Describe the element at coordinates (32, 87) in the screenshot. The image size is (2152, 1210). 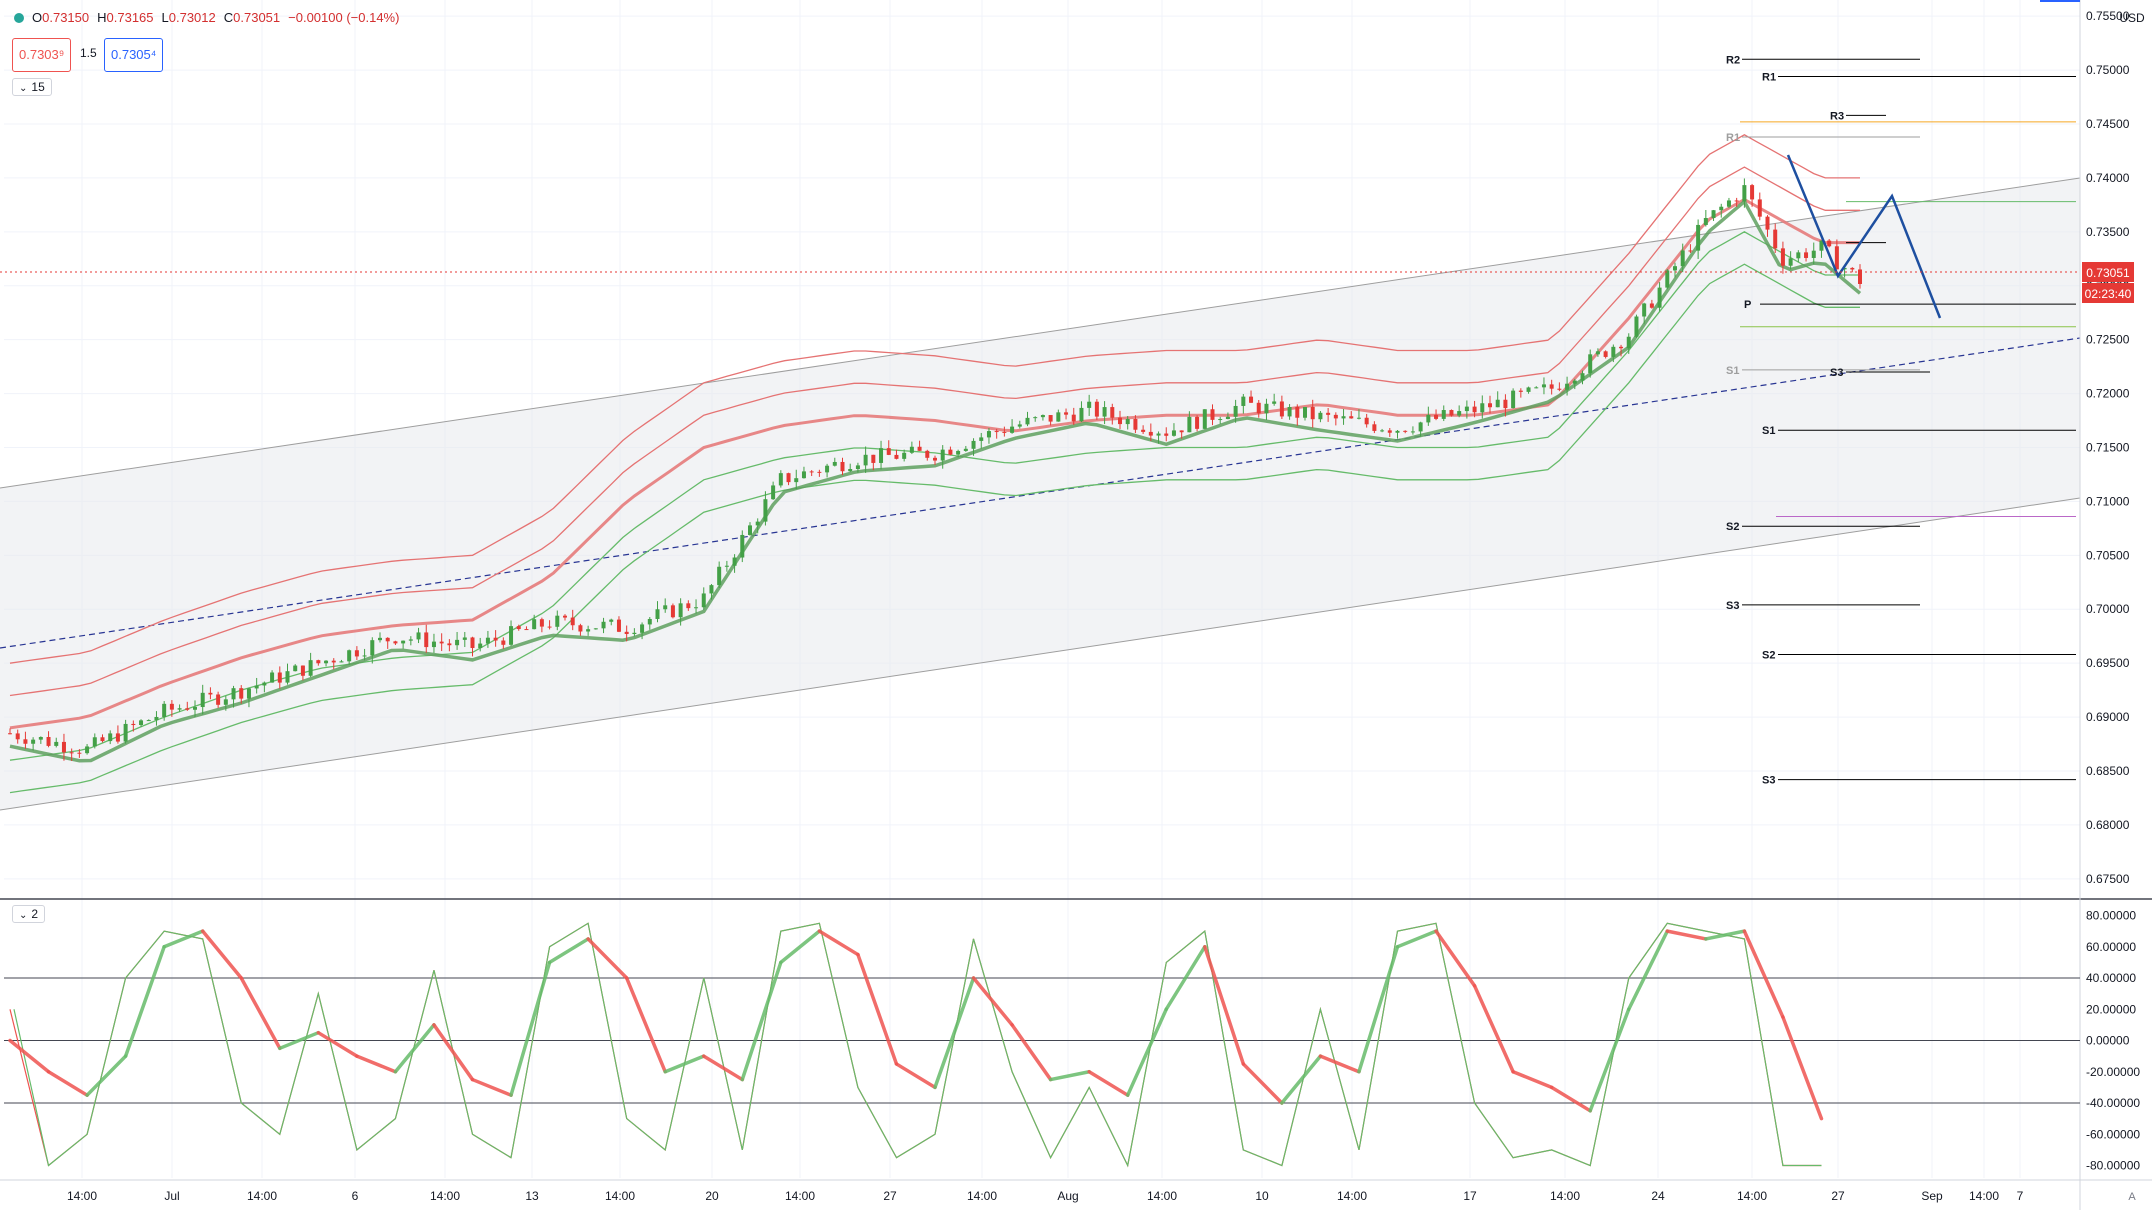
I see `indicators-toggle-main: ⌄ 15` at that location.